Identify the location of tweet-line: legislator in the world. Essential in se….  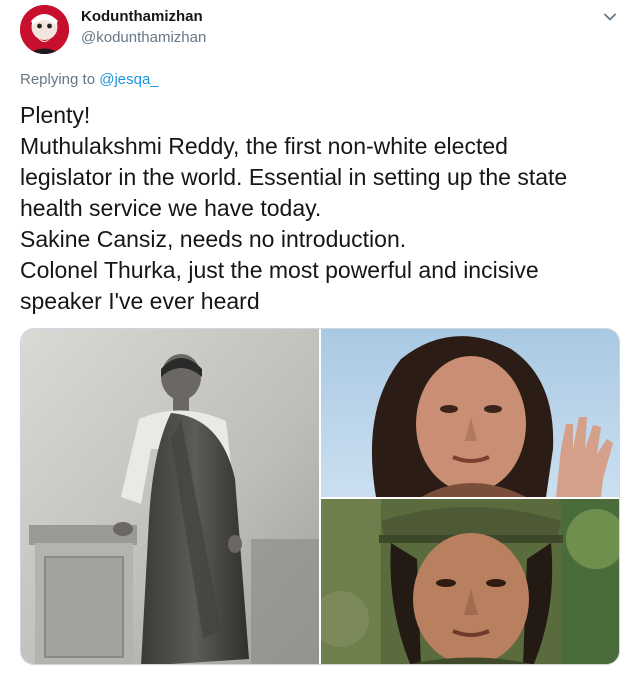
(294, 177).